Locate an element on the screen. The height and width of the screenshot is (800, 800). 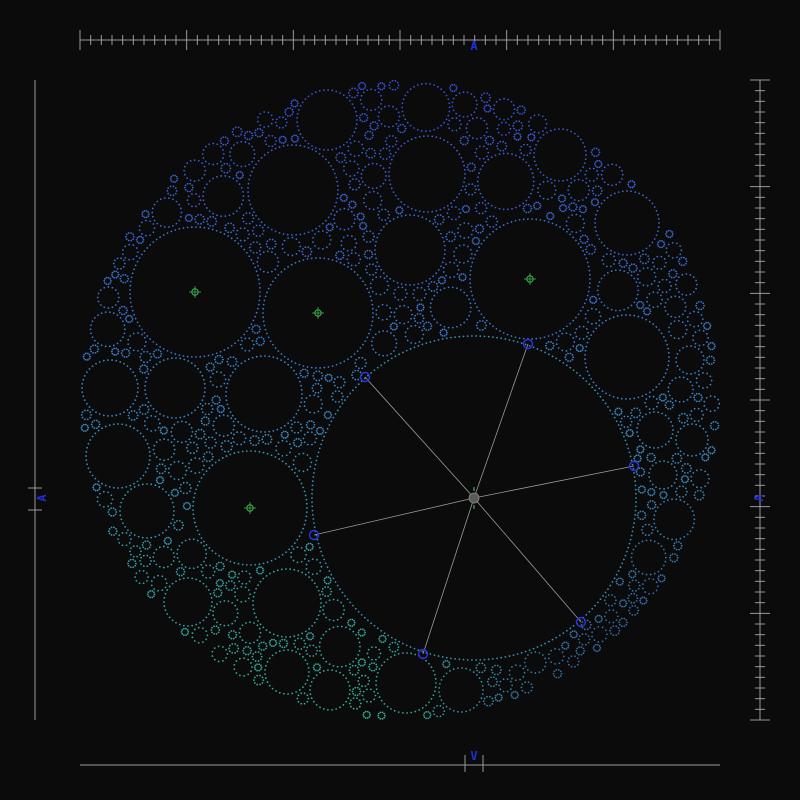
bottom-axis-letter: V is located at coordinates (473, 756).